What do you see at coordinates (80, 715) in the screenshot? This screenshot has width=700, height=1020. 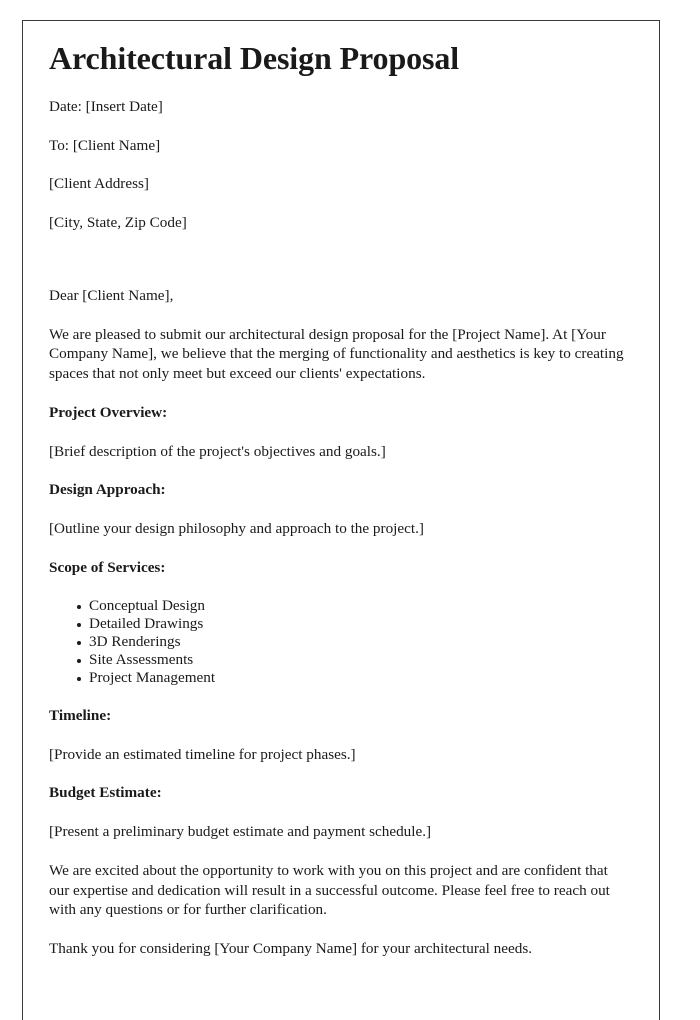 I see `section-heading-timeline: Timeline:` at bounding box center [80, 715].